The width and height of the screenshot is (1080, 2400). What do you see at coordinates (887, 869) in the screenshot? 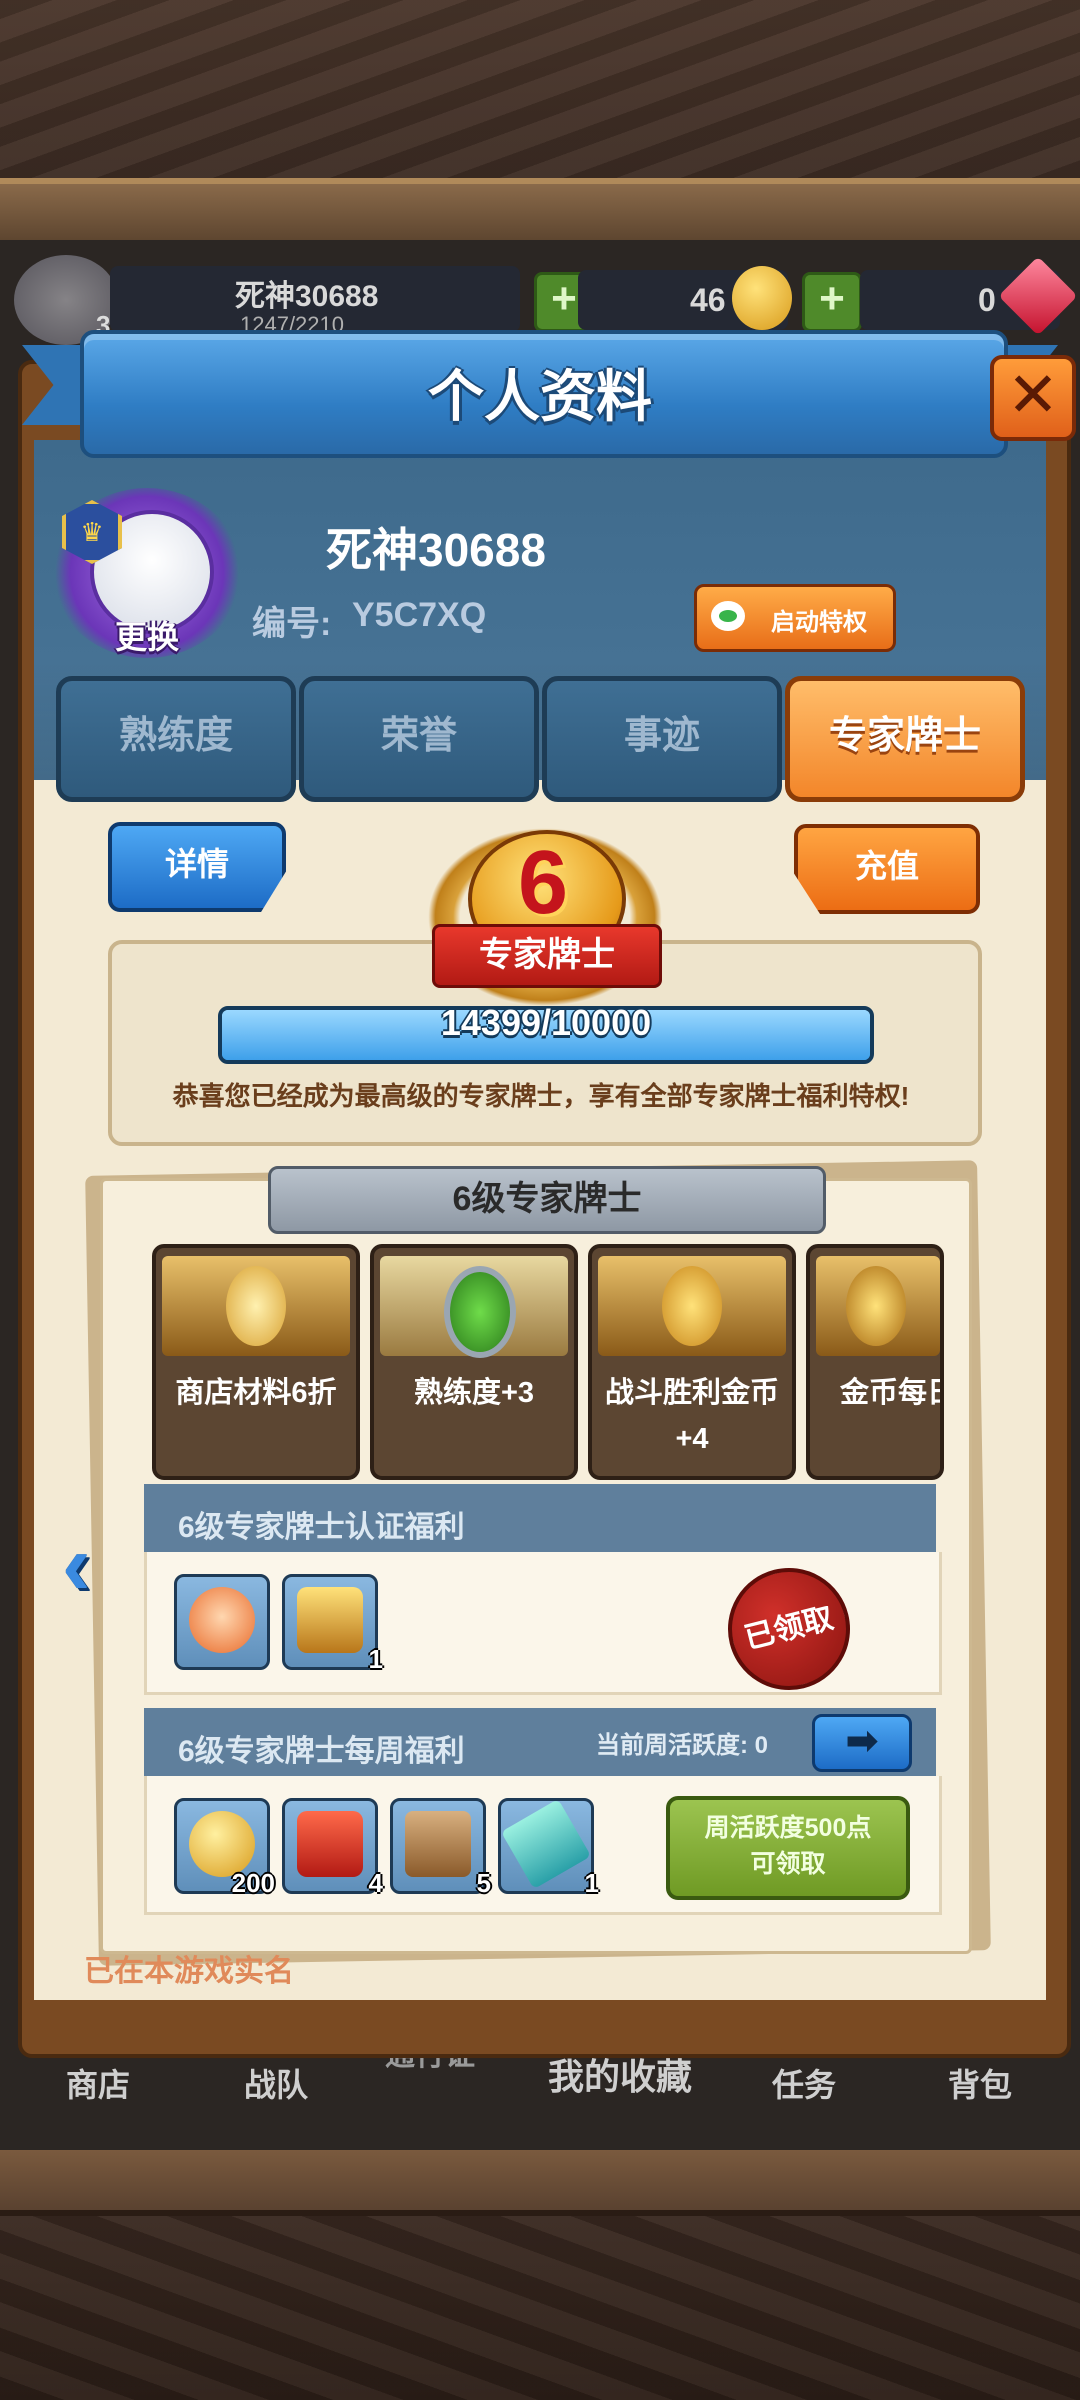
I see `recharge-button: 充值` at bounding box center [887, 869].